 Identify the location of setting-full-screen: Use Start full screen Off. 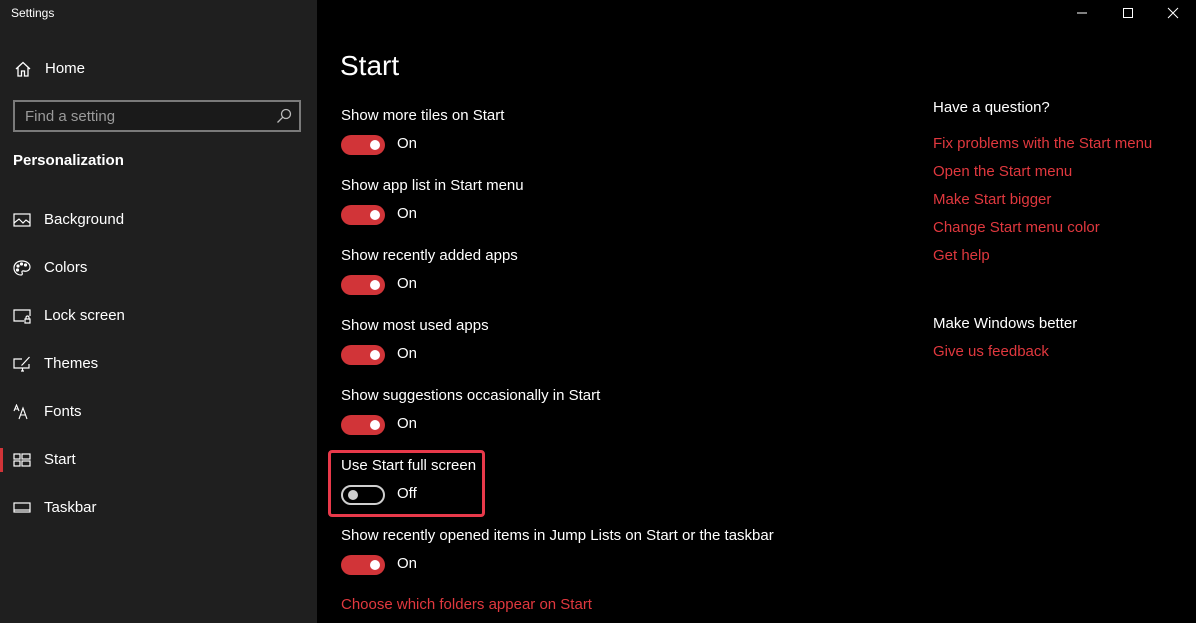
(621, 488).